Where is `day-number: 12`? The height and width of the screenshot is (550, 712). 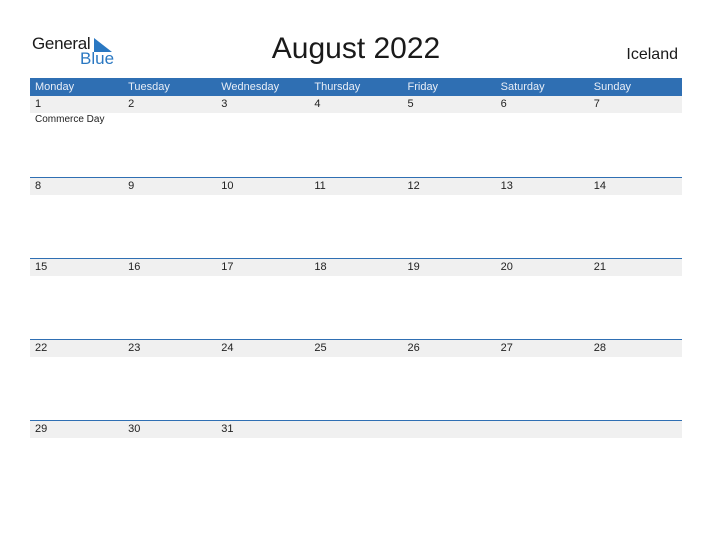 day-number: 12 is located at coordinates (413, 186).